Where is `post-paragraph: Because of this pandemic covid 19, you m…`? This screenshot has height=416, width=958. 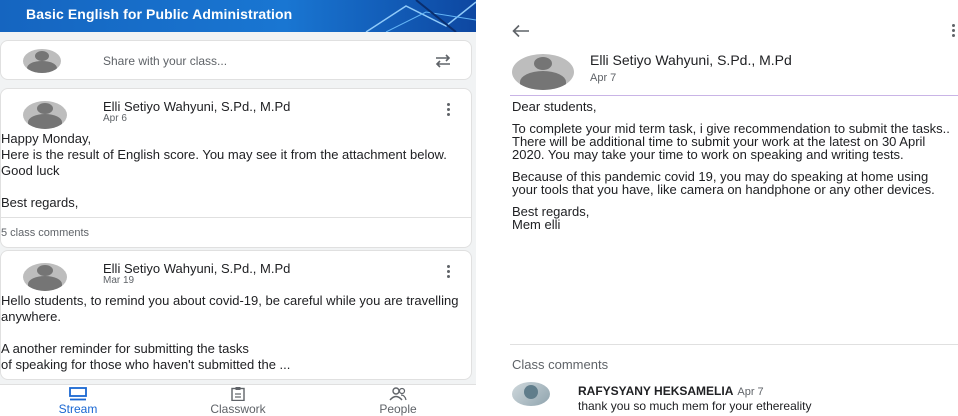 post-paragraph: Because of this pandemic covid 19, you m… is located at coordinates (723, 183).